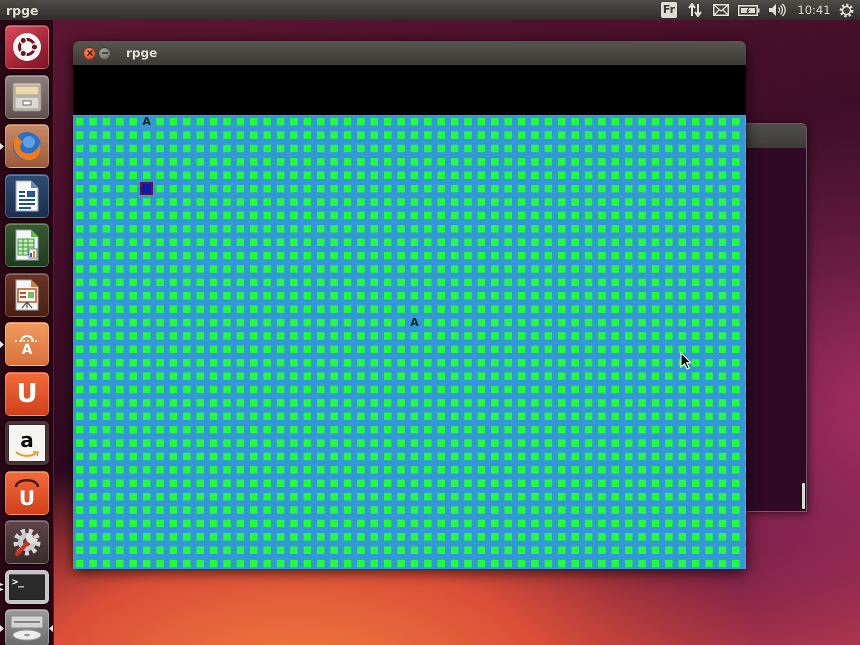  I want to click on spreadsheet-icon, so click(27, 245).